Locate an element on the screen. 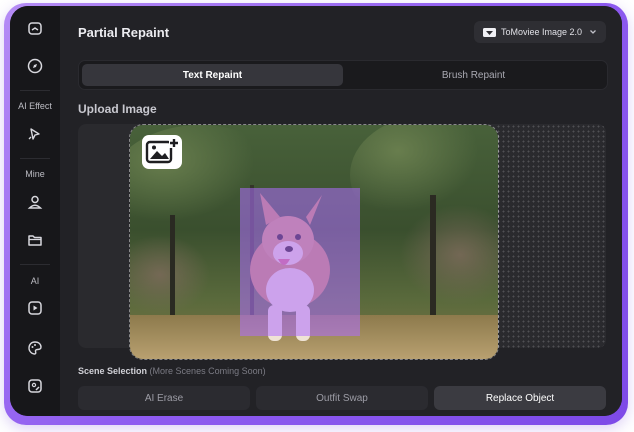  video-play-icon is located at coordinates (35, 308).